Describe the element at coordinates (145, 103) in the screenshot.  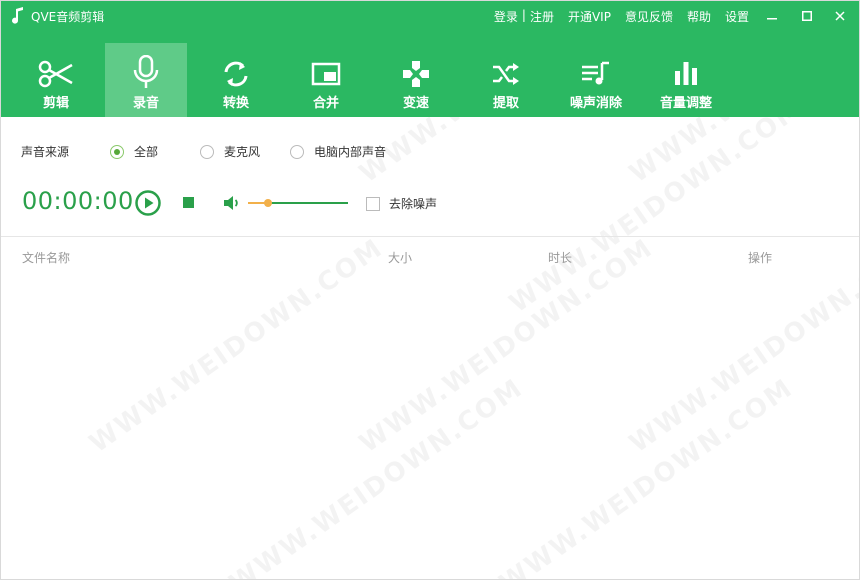
I see `tab-label: 录音` at that location.